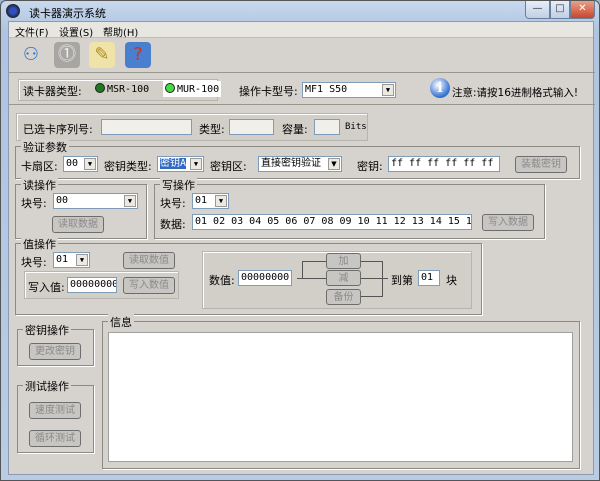 The image size is (600, 481). What do you see at coordinates (251, 127) in the screenshot?
I see `type-field` at bounding box center [251, 127].